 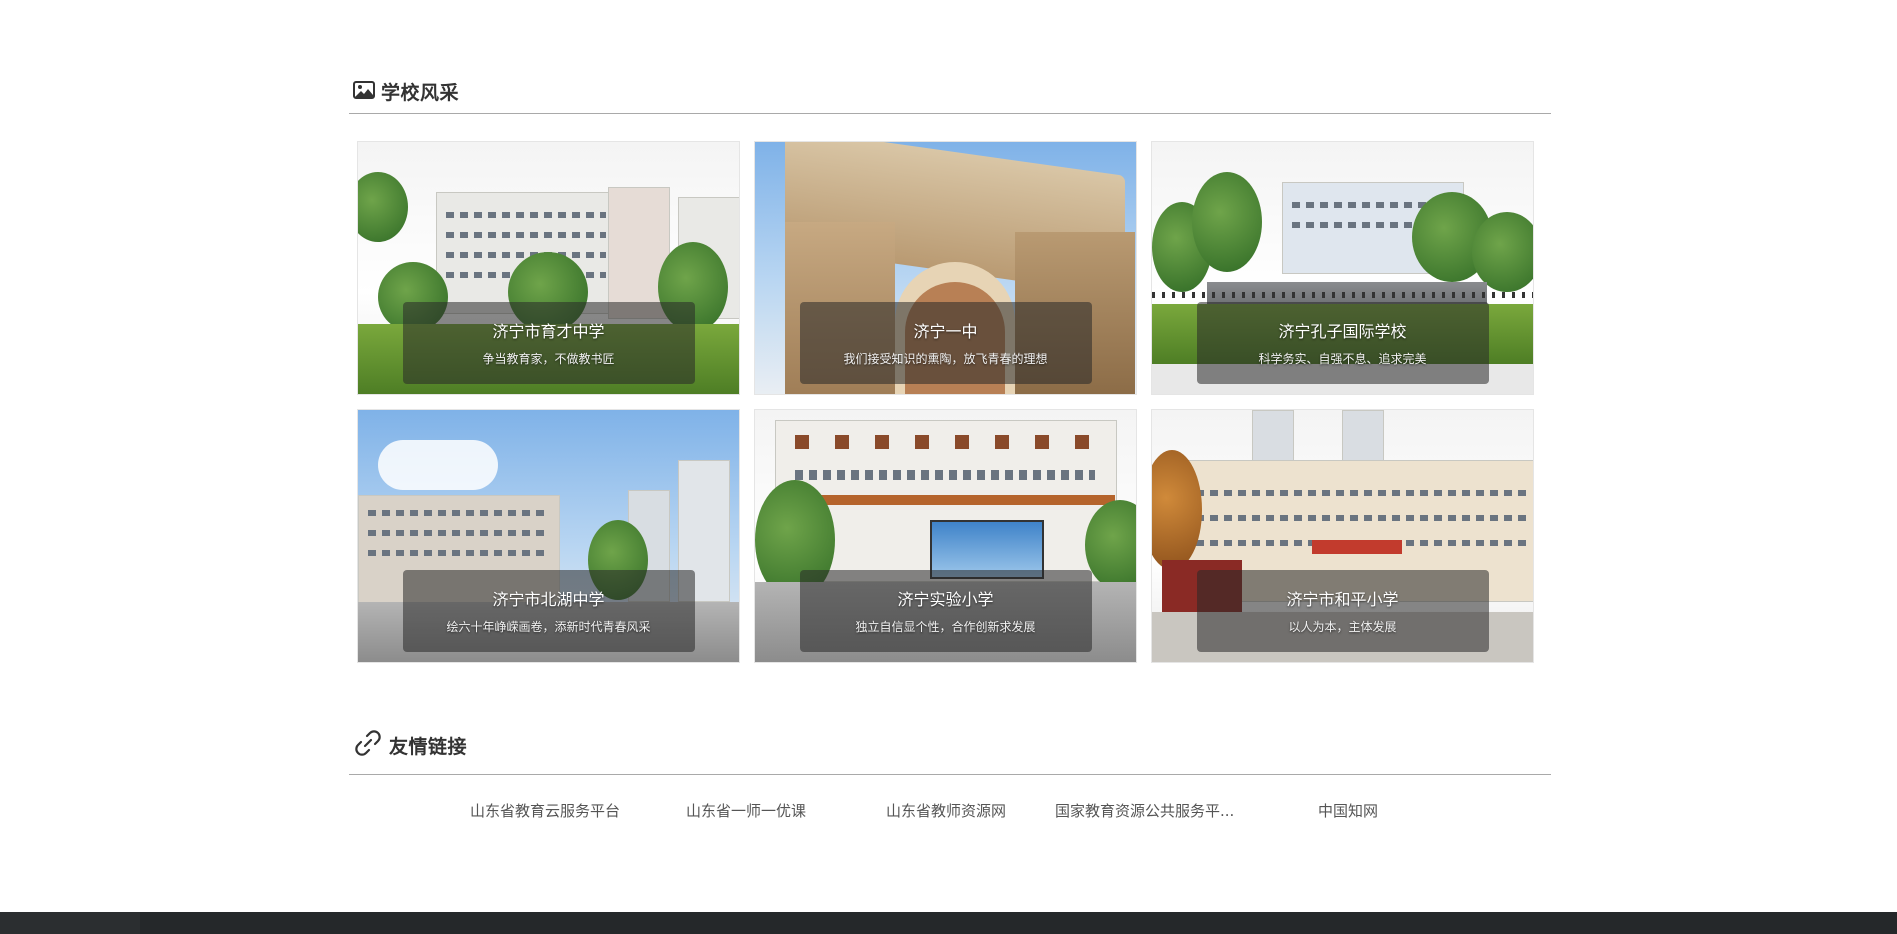 What do you see at coordinates (548, 536) in the screenshot?
I see `school-card: 济宁市北湖中学 绘六十年峥嵘画卷，添新时代青春风采` at bounding box center [548, 536].